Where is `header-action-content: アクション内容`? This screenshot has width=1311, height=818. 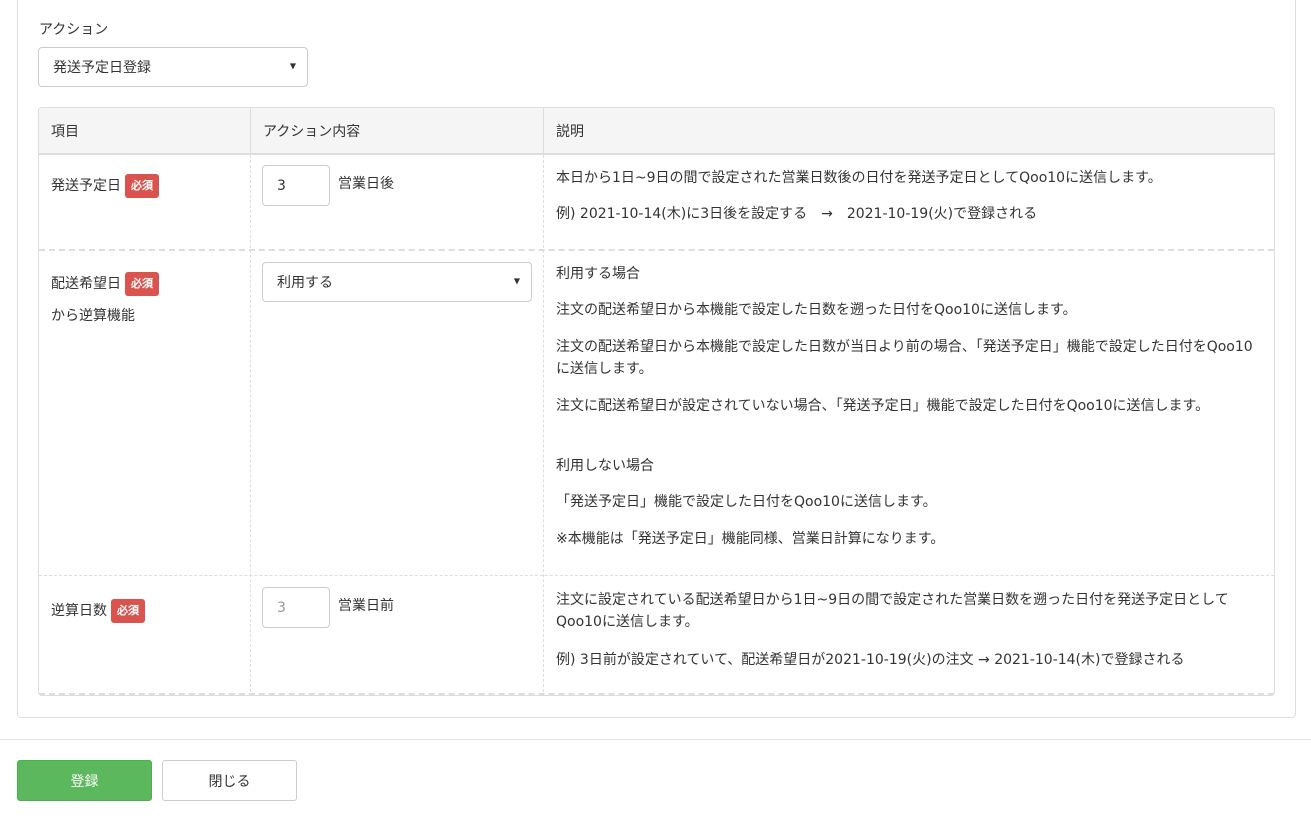 header-action-content: アクション内容 is located at coordinates (312, 131).